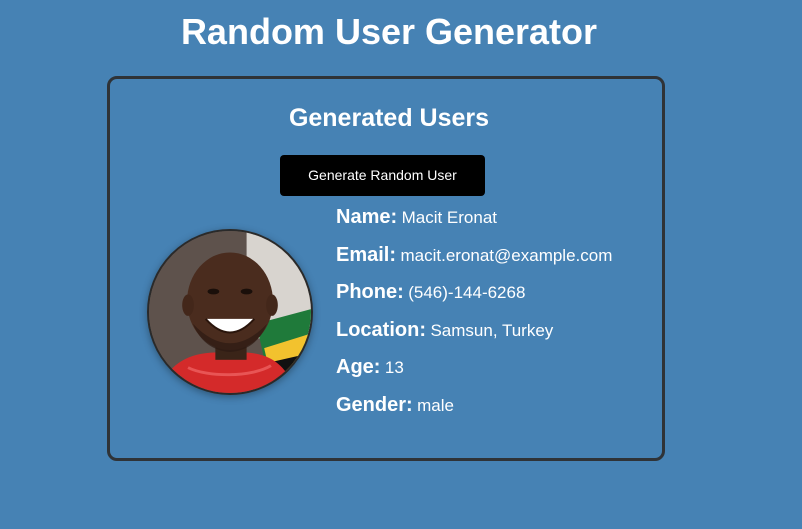  Describe the element at coordinates (506, 255) in the screenshot. I see `email-value: macit.eronat@example.com` at that location.